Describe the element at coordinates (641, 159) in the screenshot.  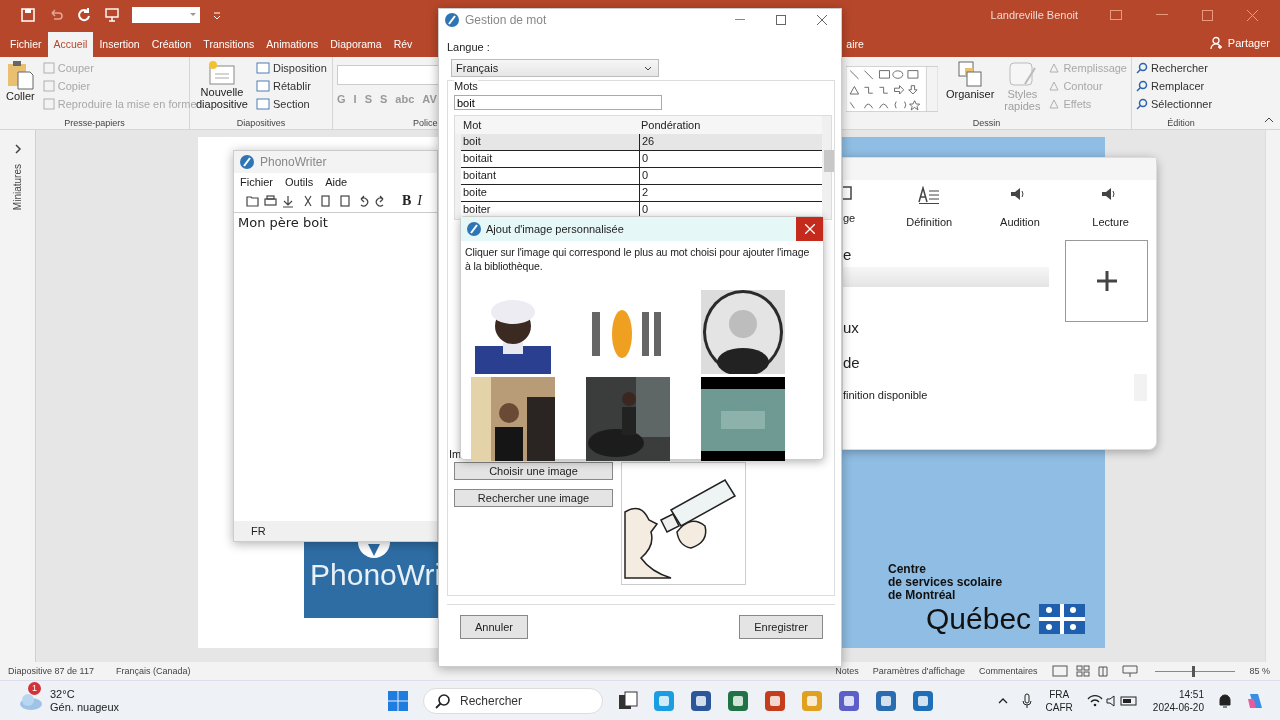
I see `table-row: boitait 0` at that location.